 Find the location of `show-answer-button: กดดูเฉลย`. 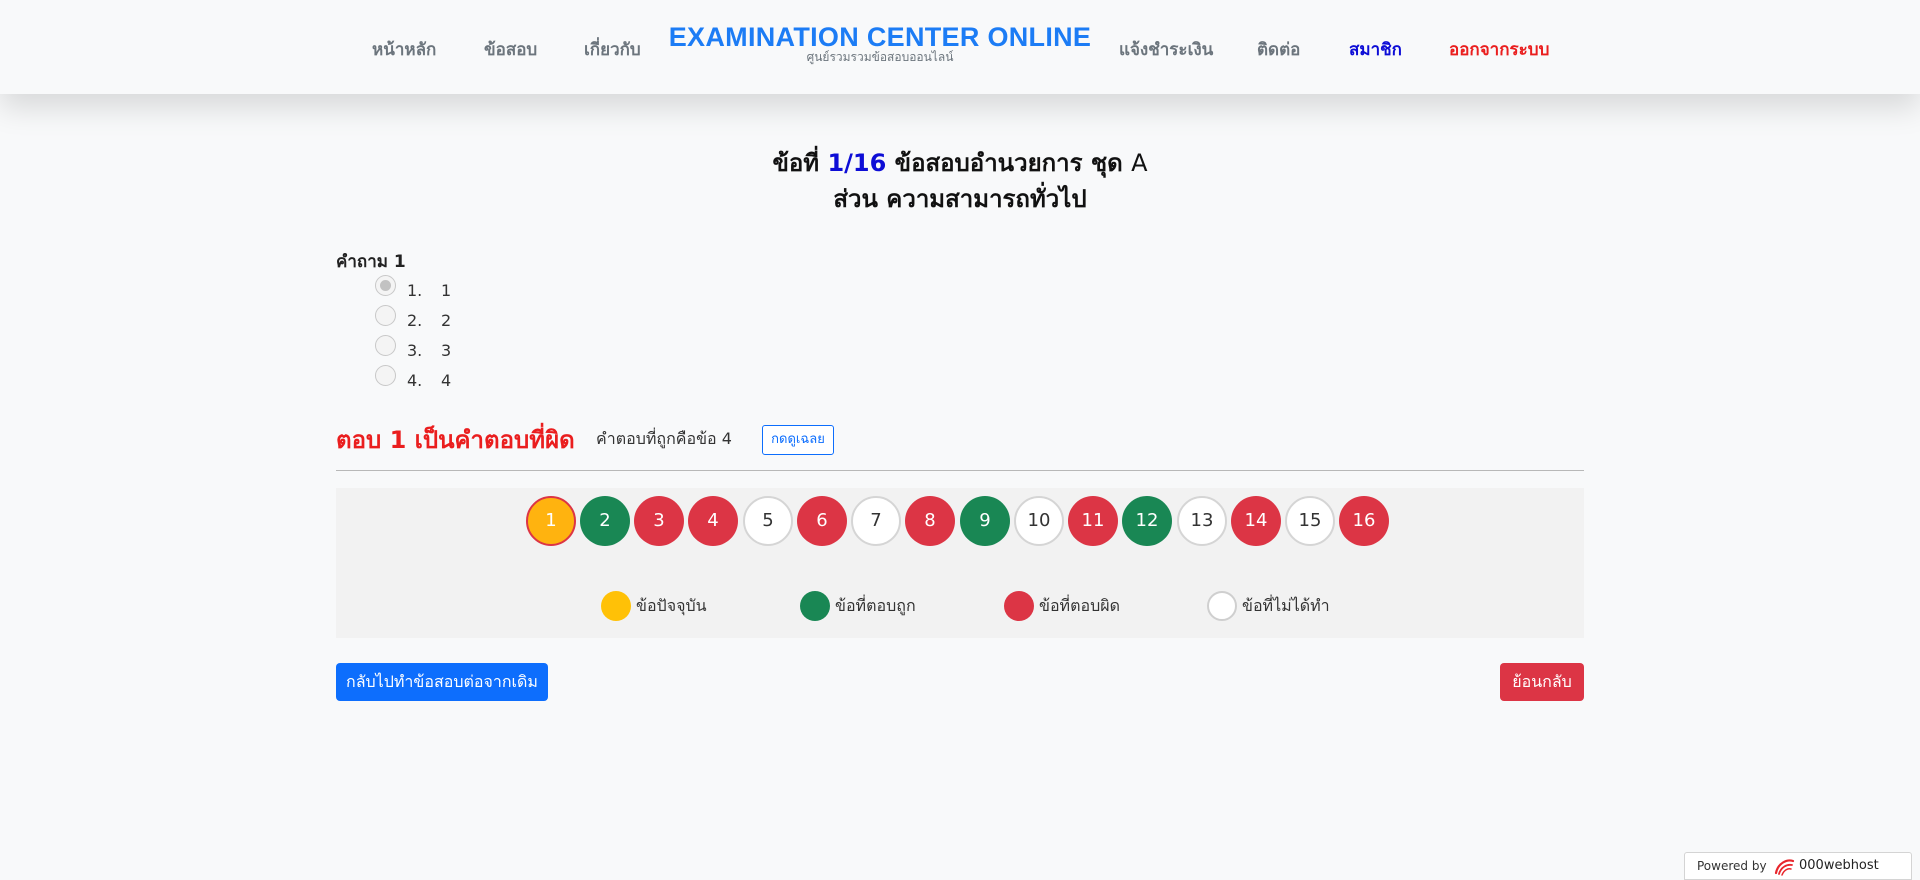

show-answer-button: กดดูเฉลย is located at coordinates (798, 440).